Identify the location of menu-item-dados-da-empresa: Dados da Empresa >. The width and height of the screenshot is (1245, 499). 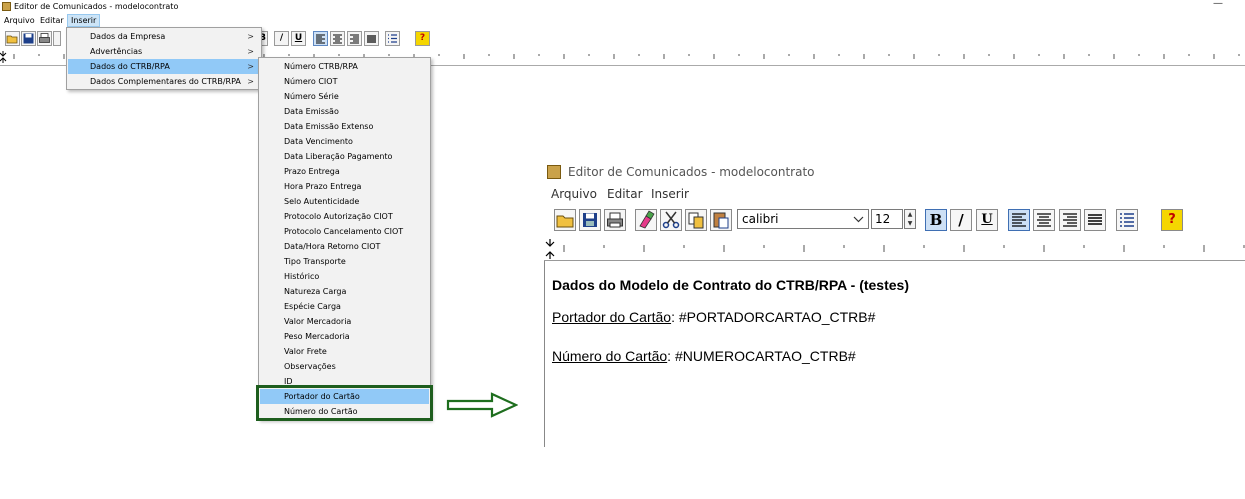
(164, 36).